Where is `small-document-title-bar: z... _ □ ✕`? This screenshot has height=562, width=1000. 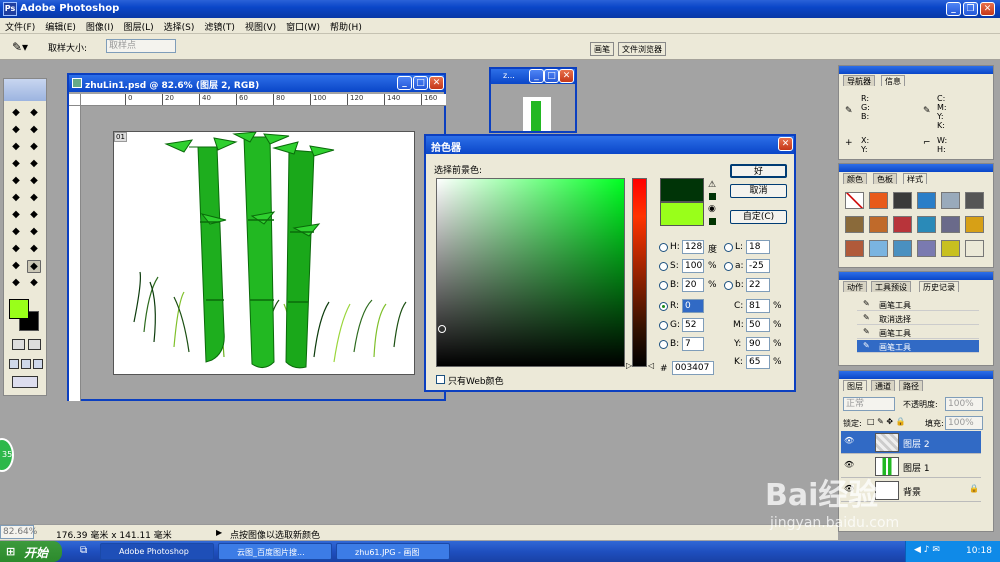 small-document-title-bar: z... _ □ ✕ is located at coordinates (533, 76).